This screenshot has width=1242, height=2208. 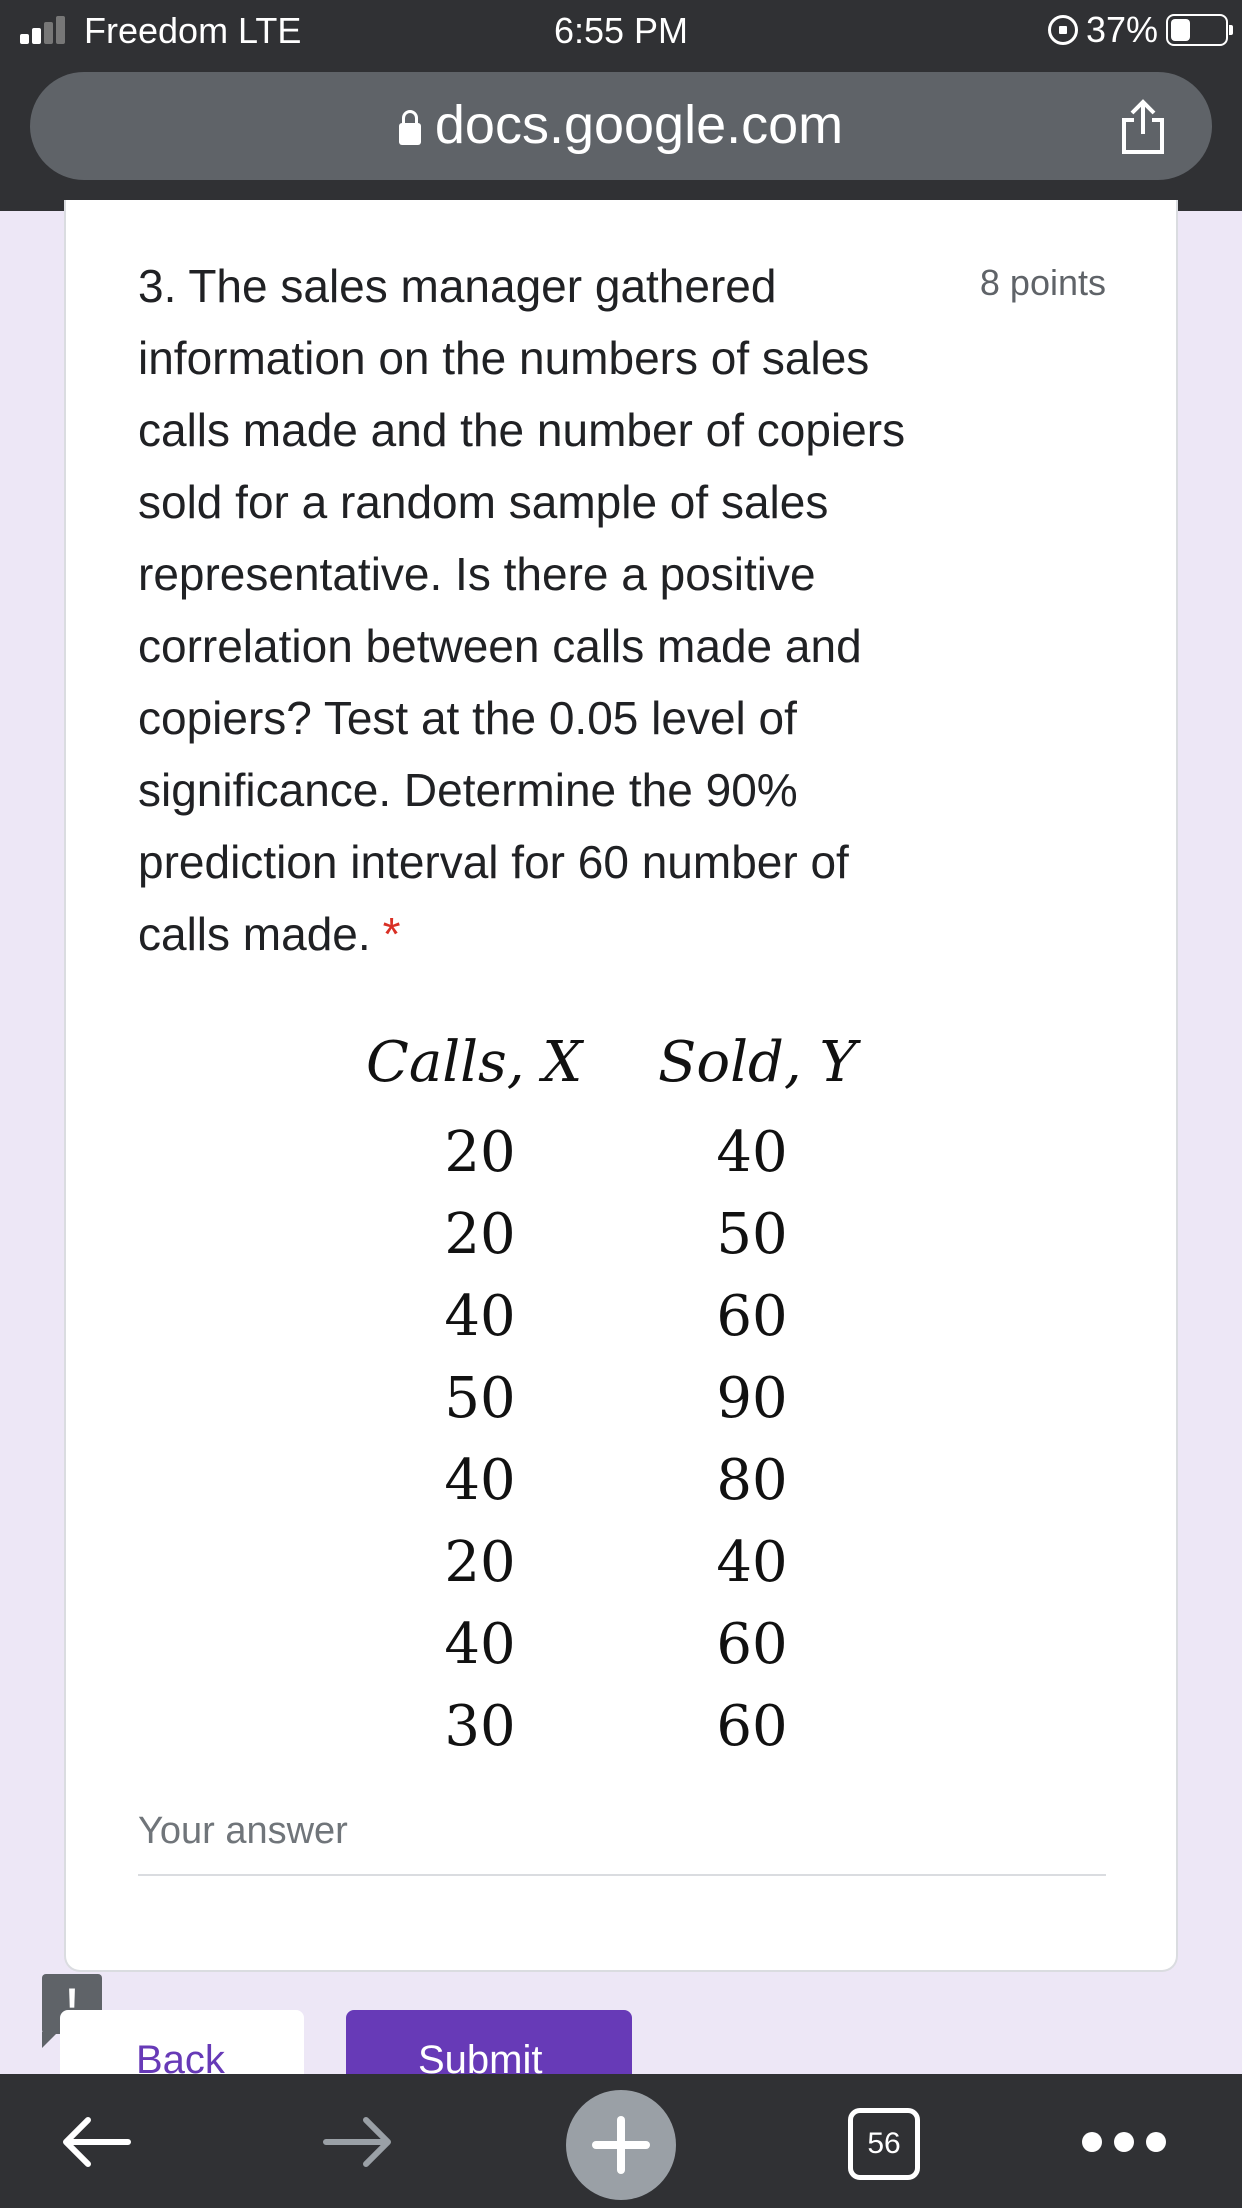 I want to click on table-header: Calls, X Sold, Y, so click(x=646, y=1075).